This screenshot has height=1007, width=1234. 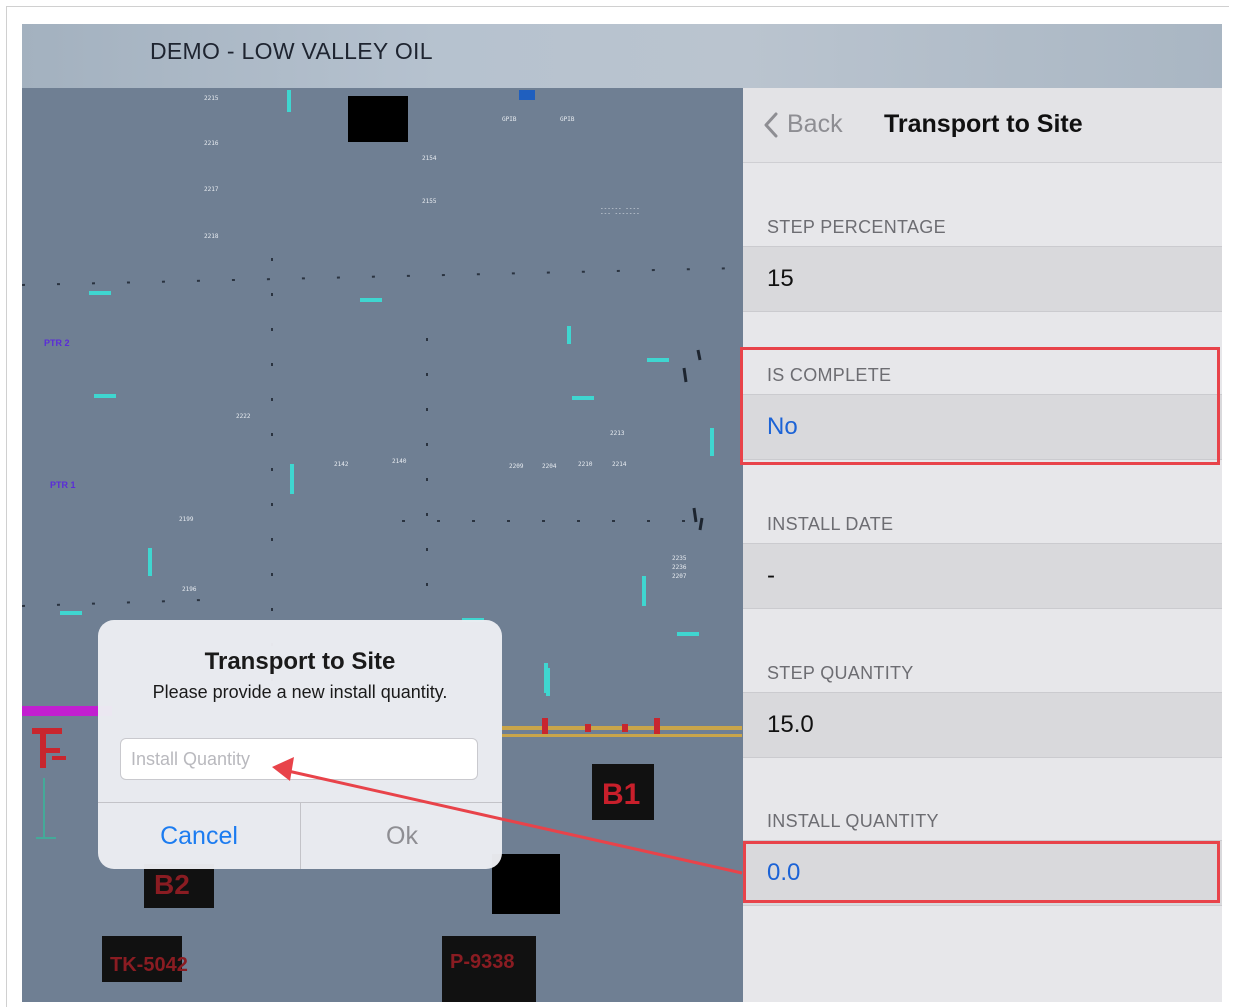 I want to click on ptr1-label: PTR 1, so click(x=63, y=485).